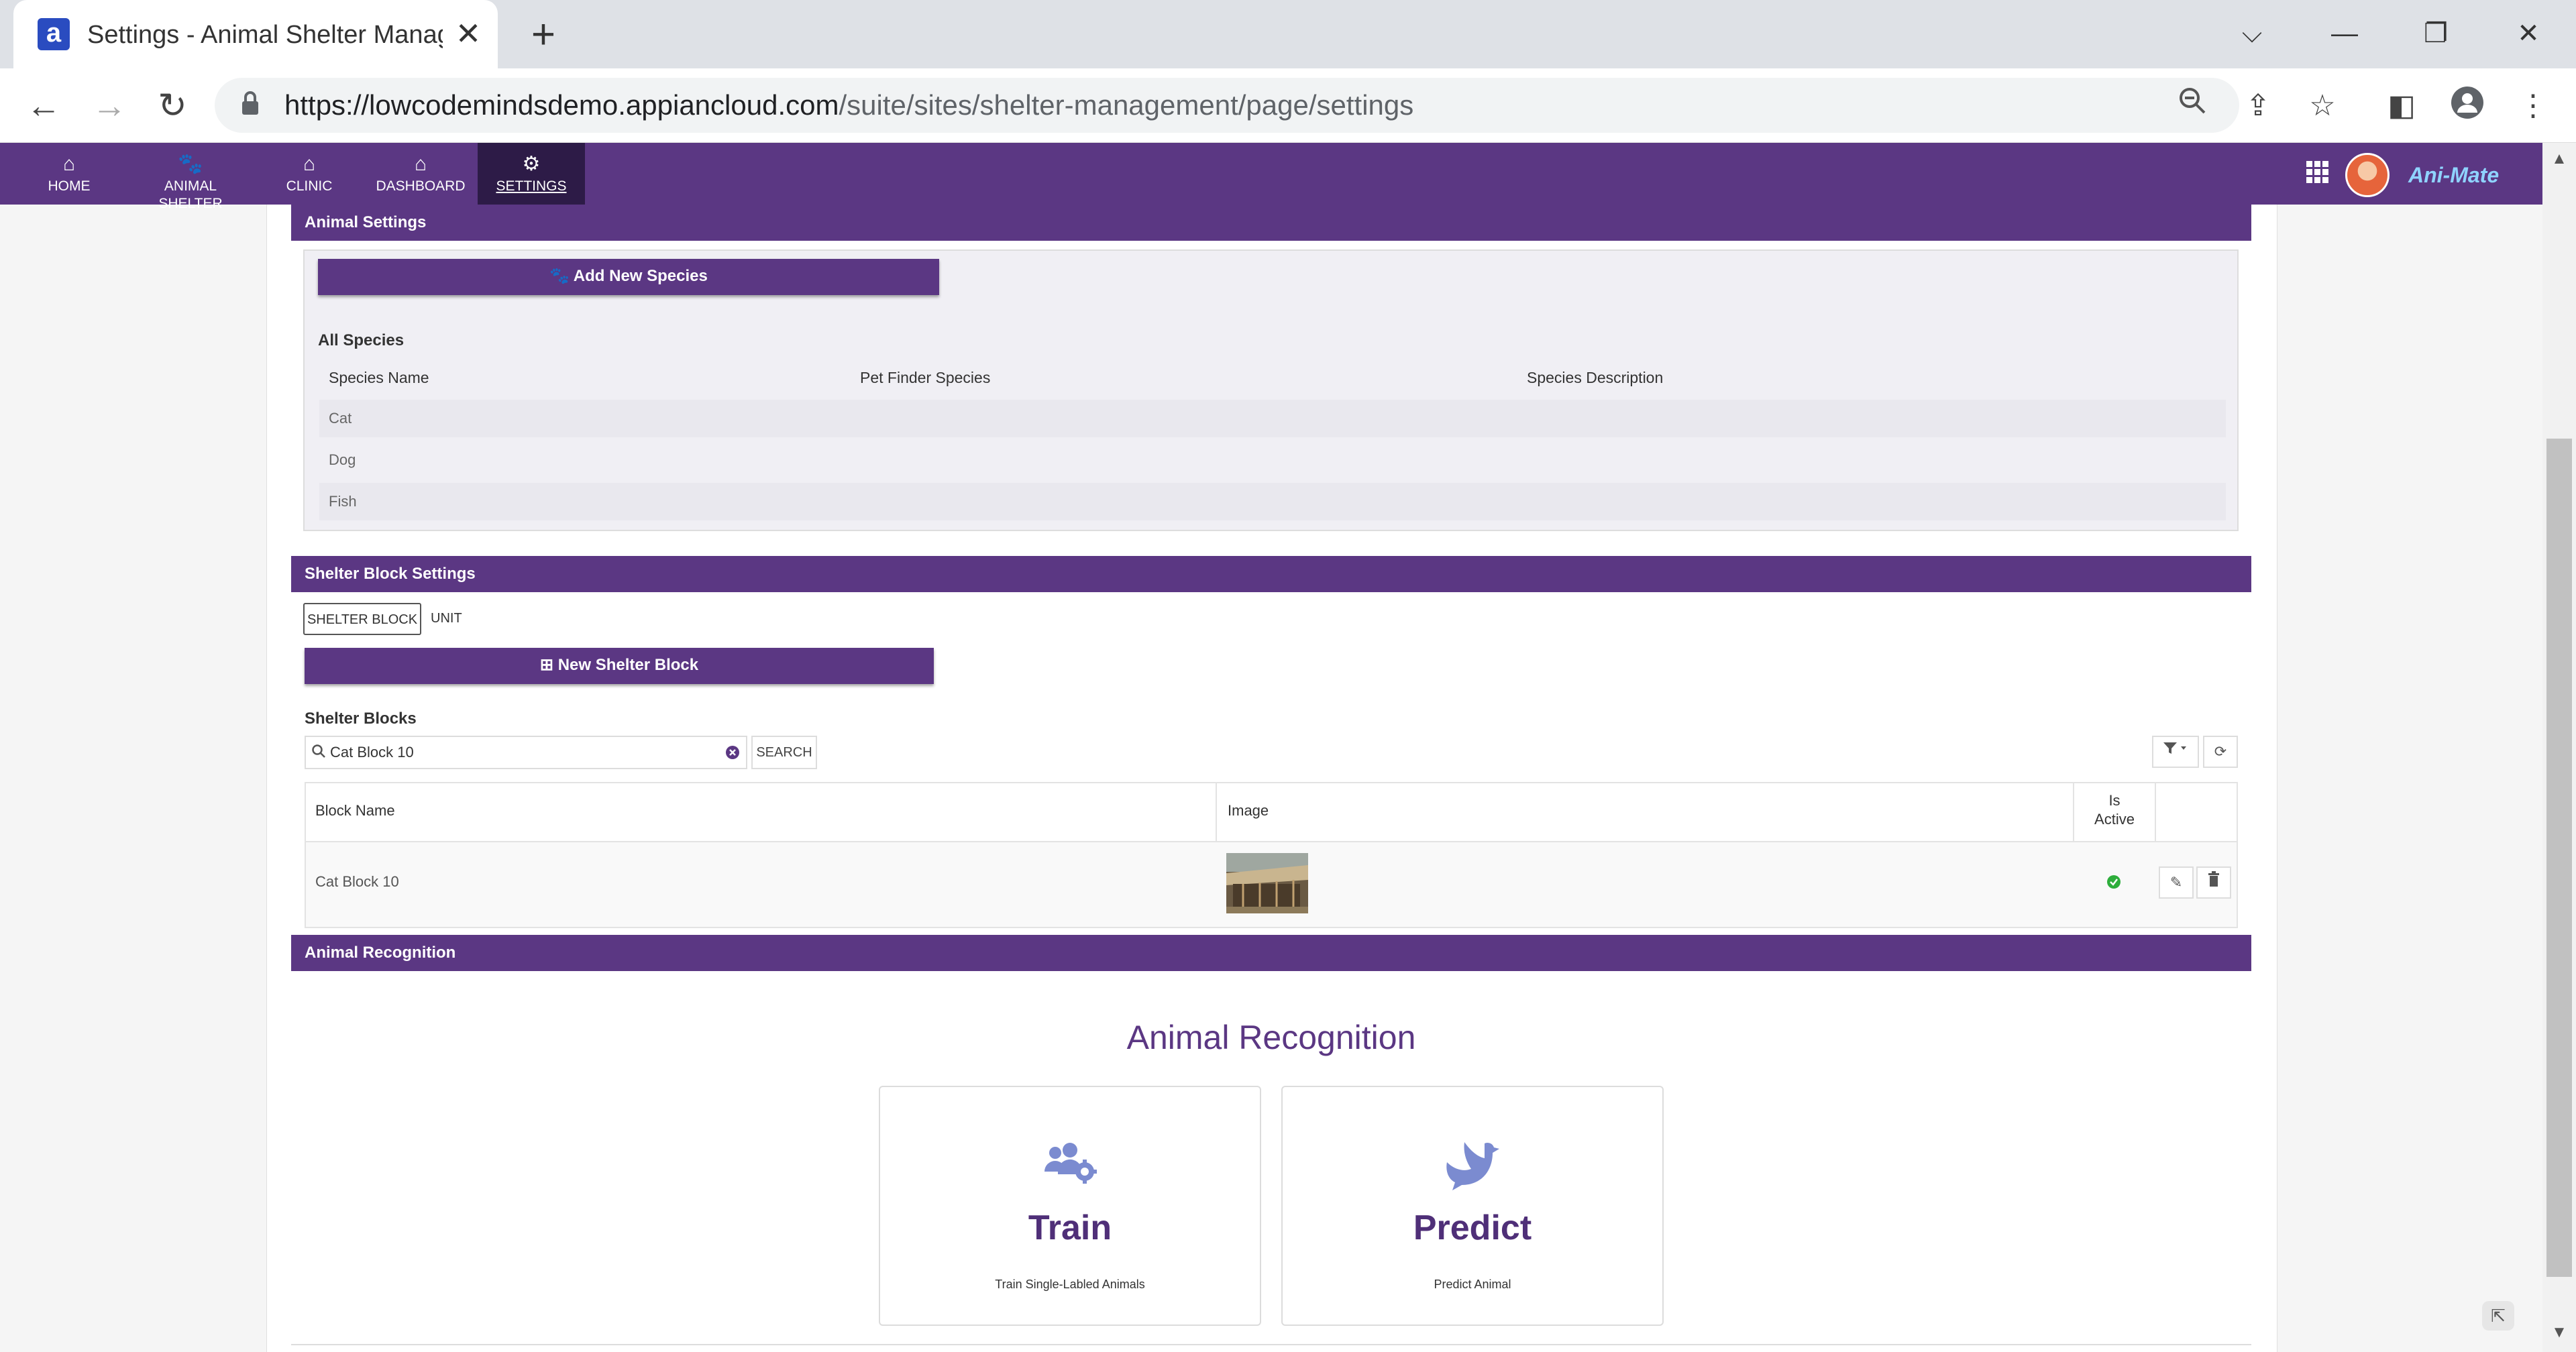  Describe the element at coordinates (2498, 1316) in the screenshot. I see `feedback-icon: ⇱` at that location.